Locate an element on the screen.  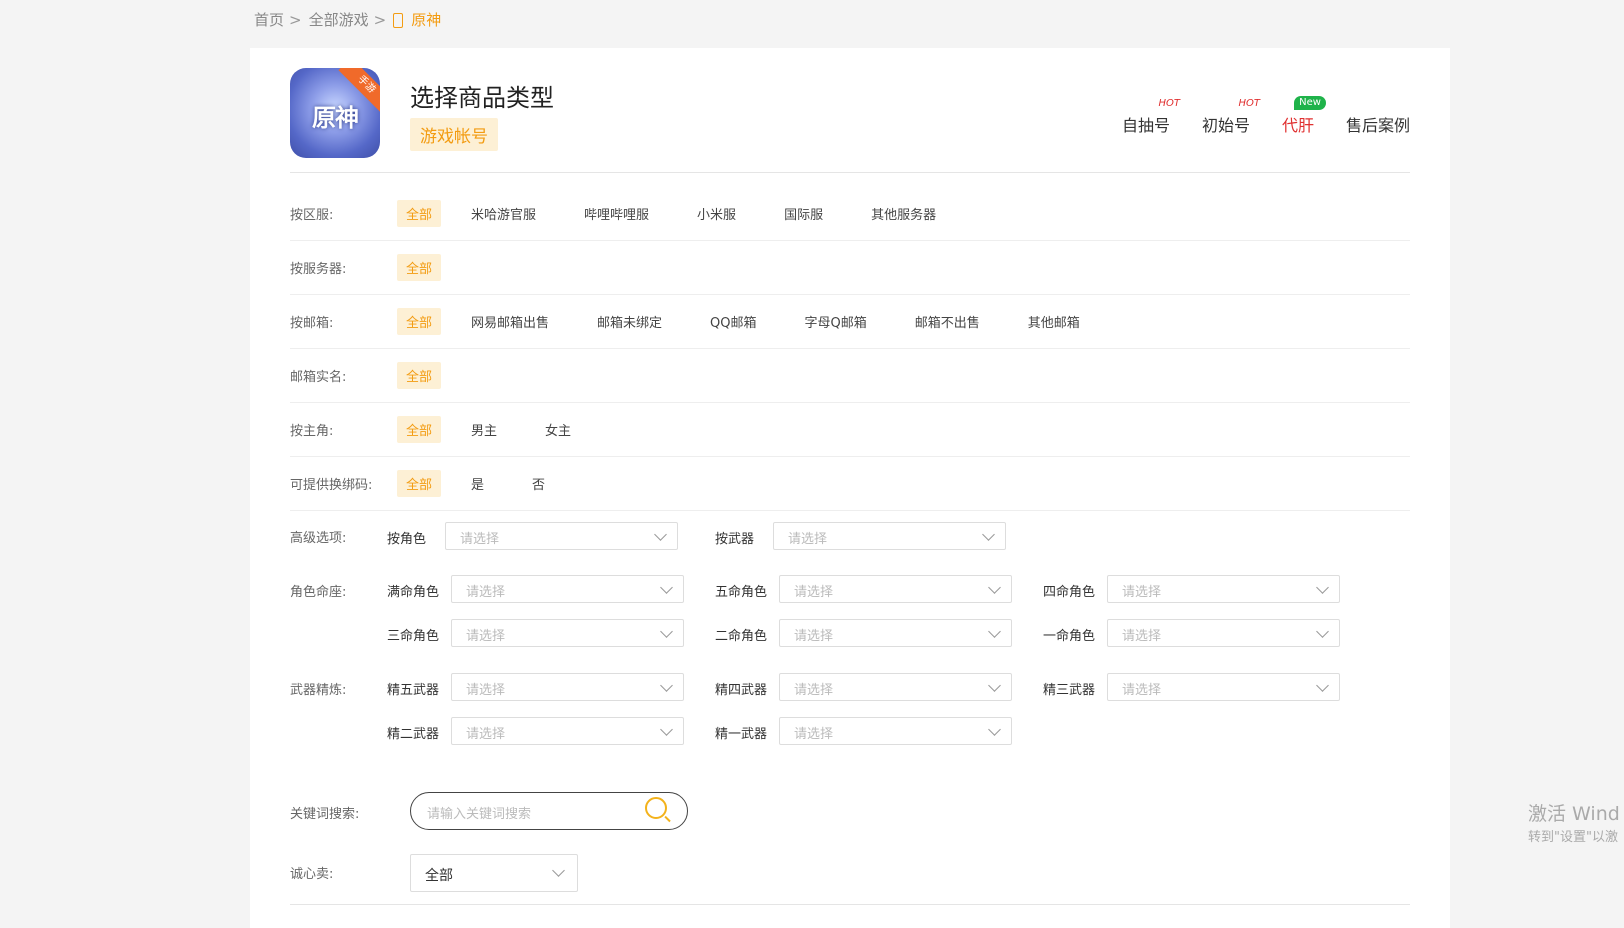
refine-select-r2: 请选择 is located at coordinates (567, 731).